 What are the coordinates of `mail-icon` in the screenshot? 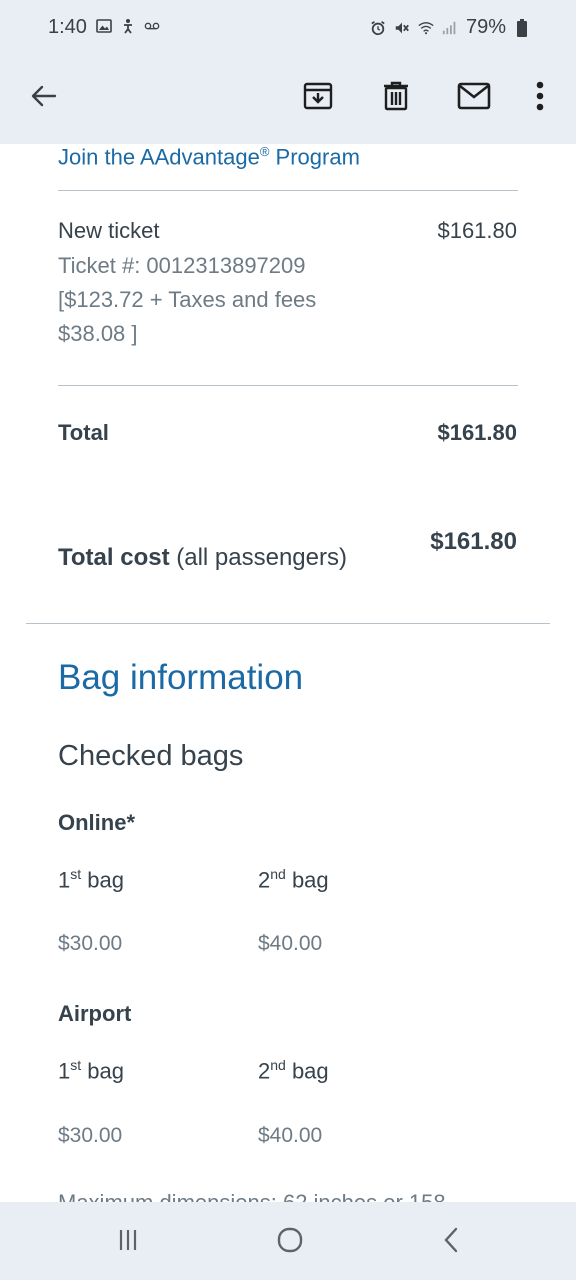 It's located at (474, 98).